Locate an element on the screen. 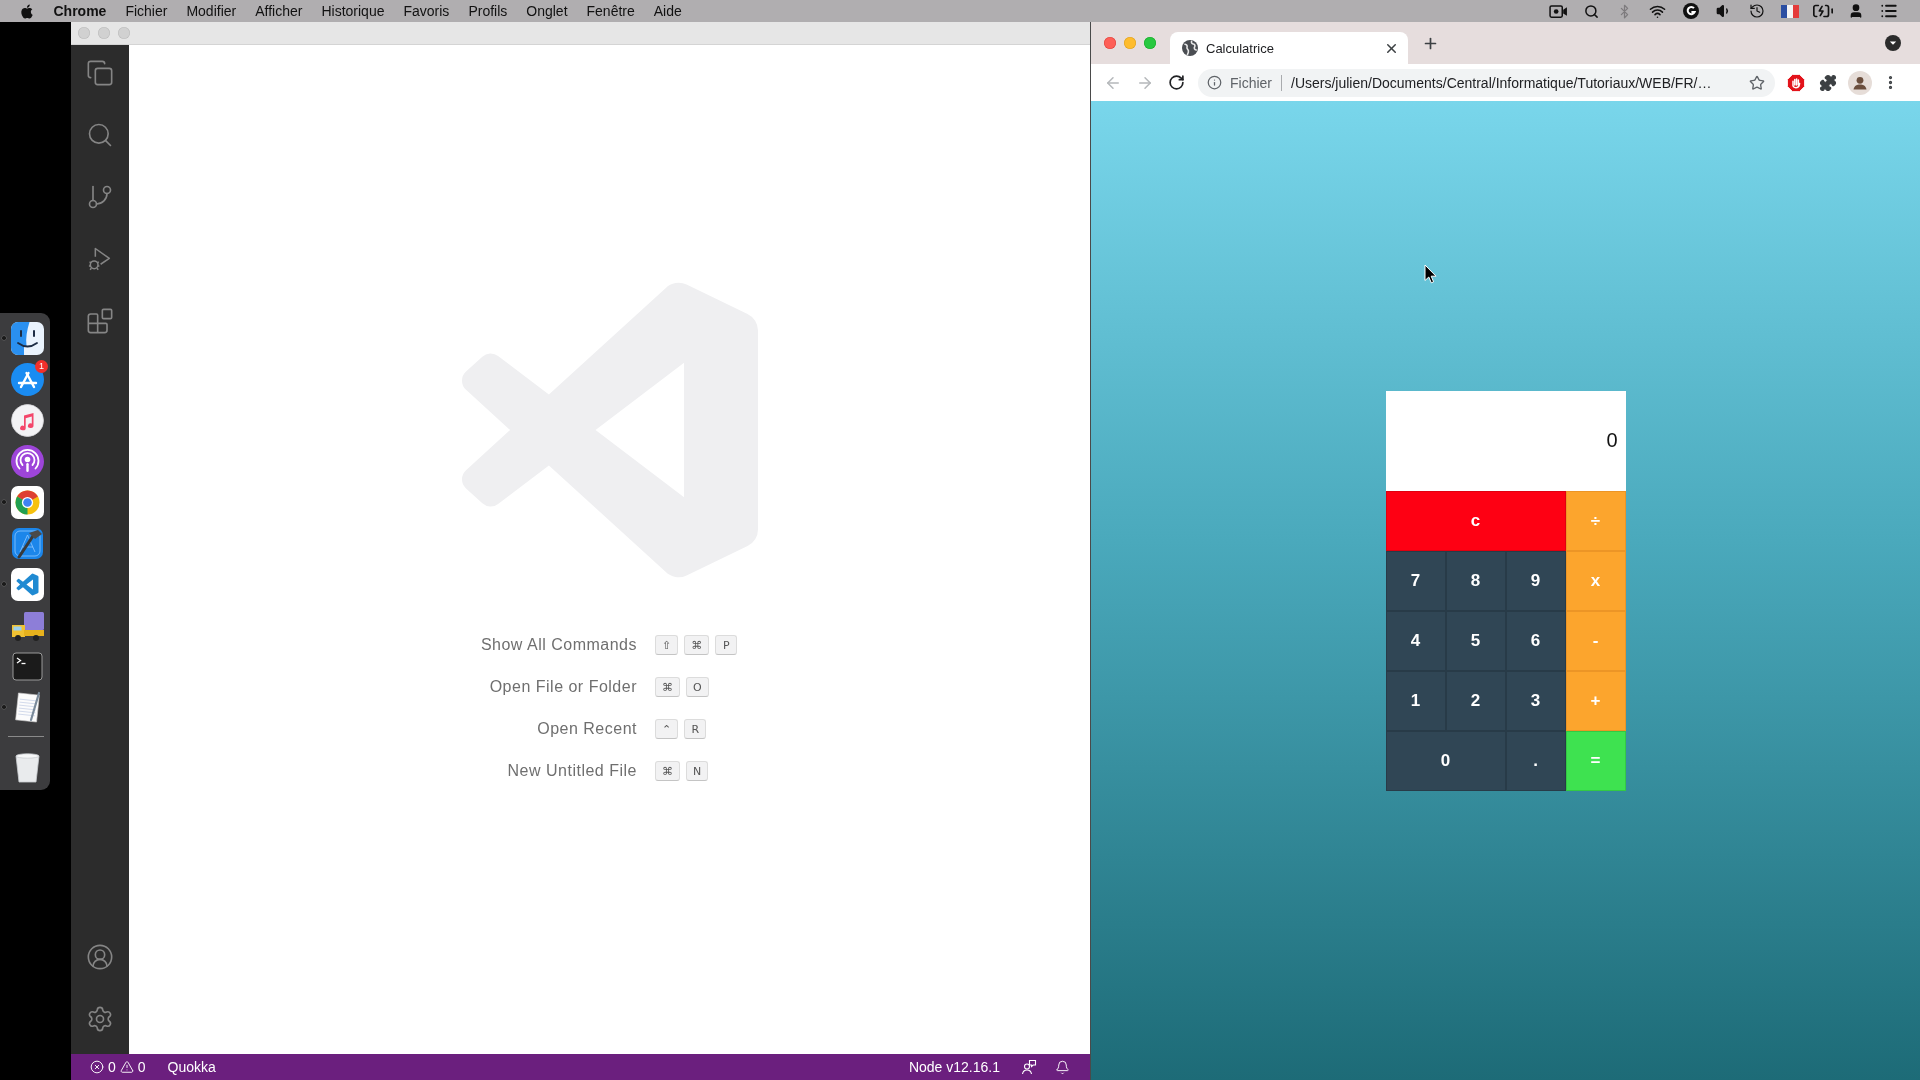 The width and height of the screenshot is (1920, 1080). status-item: Node v12.16.1 is located at coordinates (954, 1067).